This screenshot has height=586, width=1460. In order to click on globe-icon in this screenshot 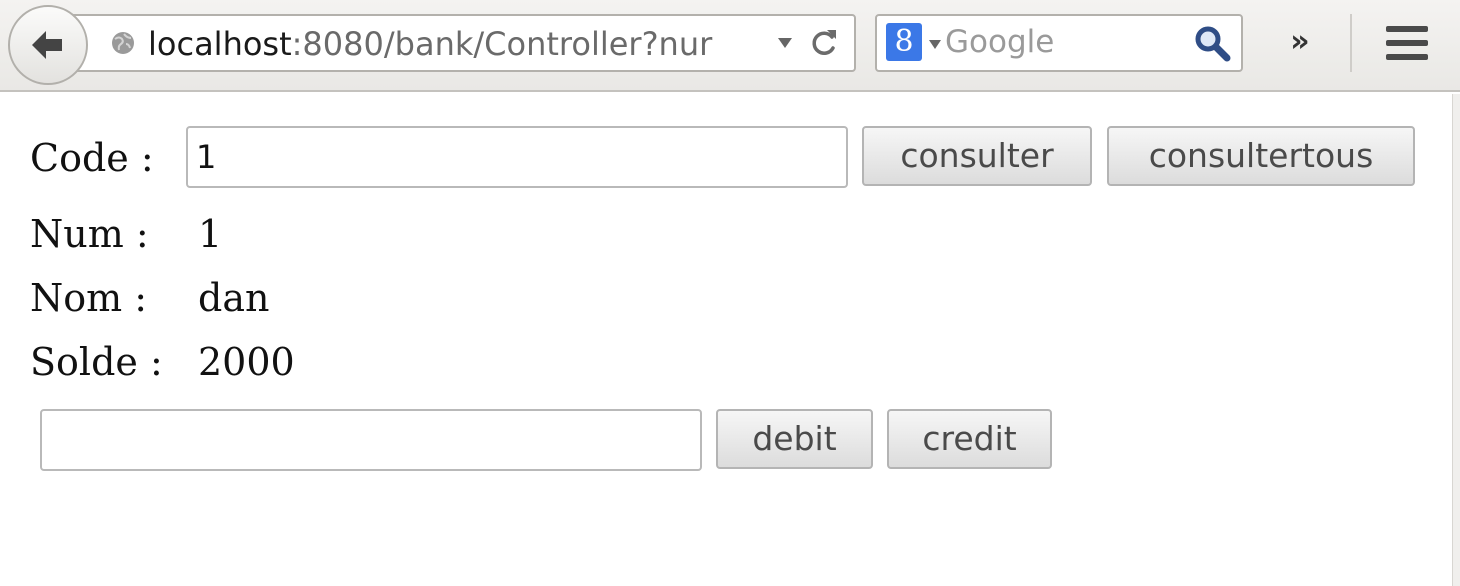, I will do `click(123, 43)`.